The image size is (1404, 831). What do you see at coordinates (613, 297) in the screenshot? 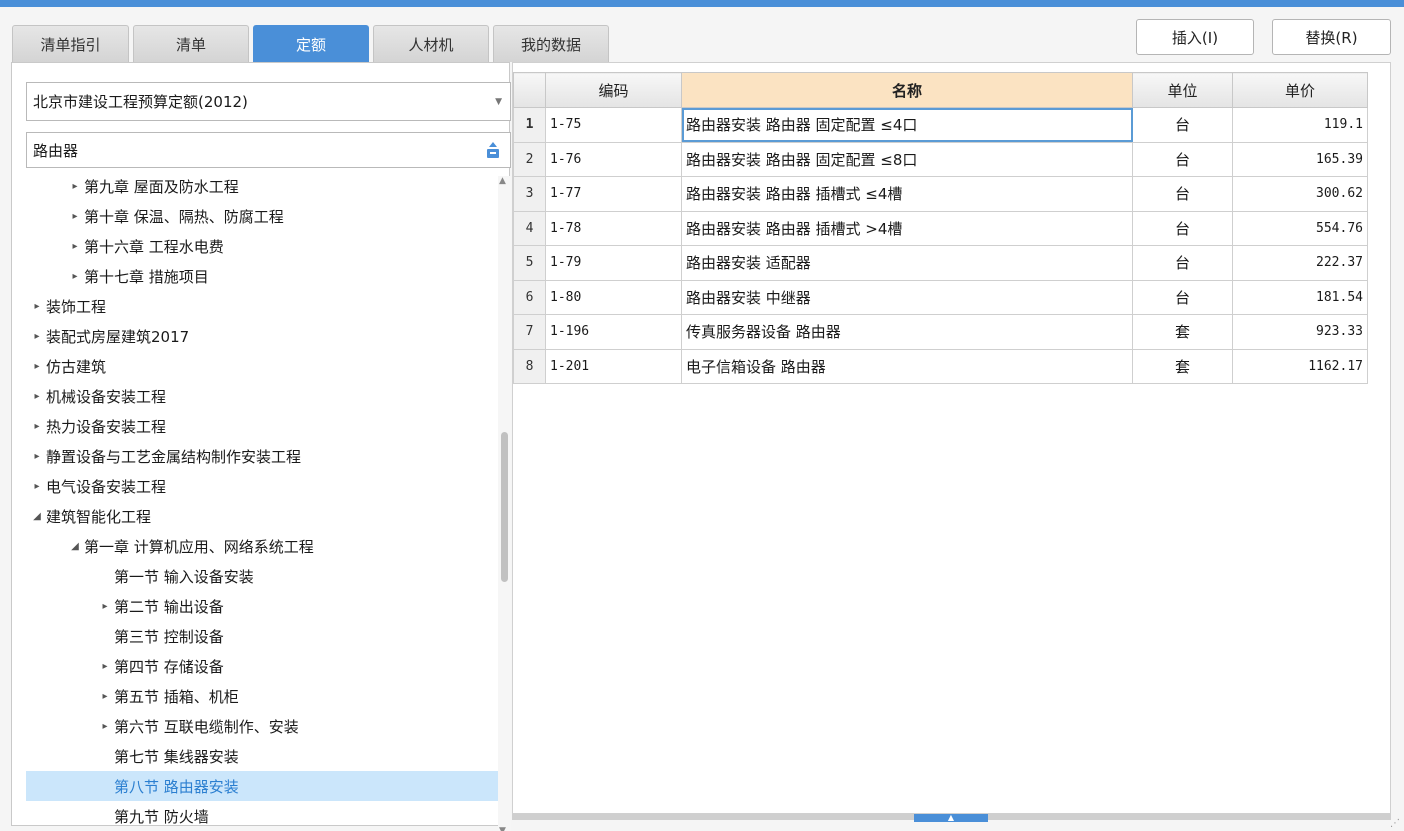
I see `cell-code: 1-80` at bounding box center [613, 297].